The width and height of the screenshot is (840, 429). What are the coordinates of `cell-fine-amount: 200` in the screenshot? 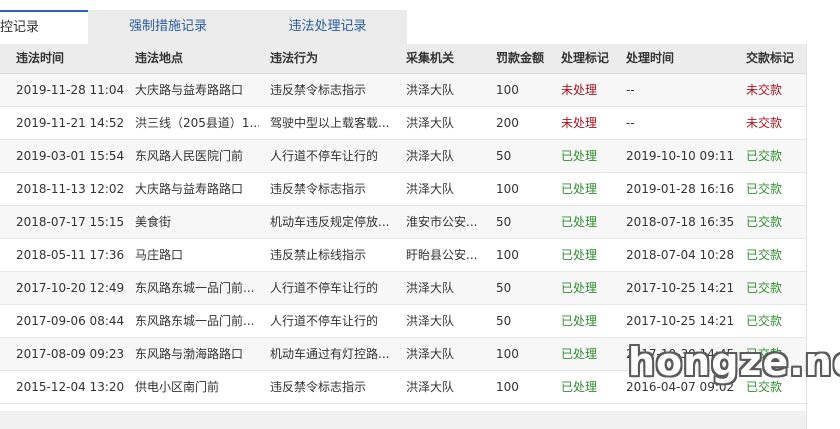 It's located at (507, 123).